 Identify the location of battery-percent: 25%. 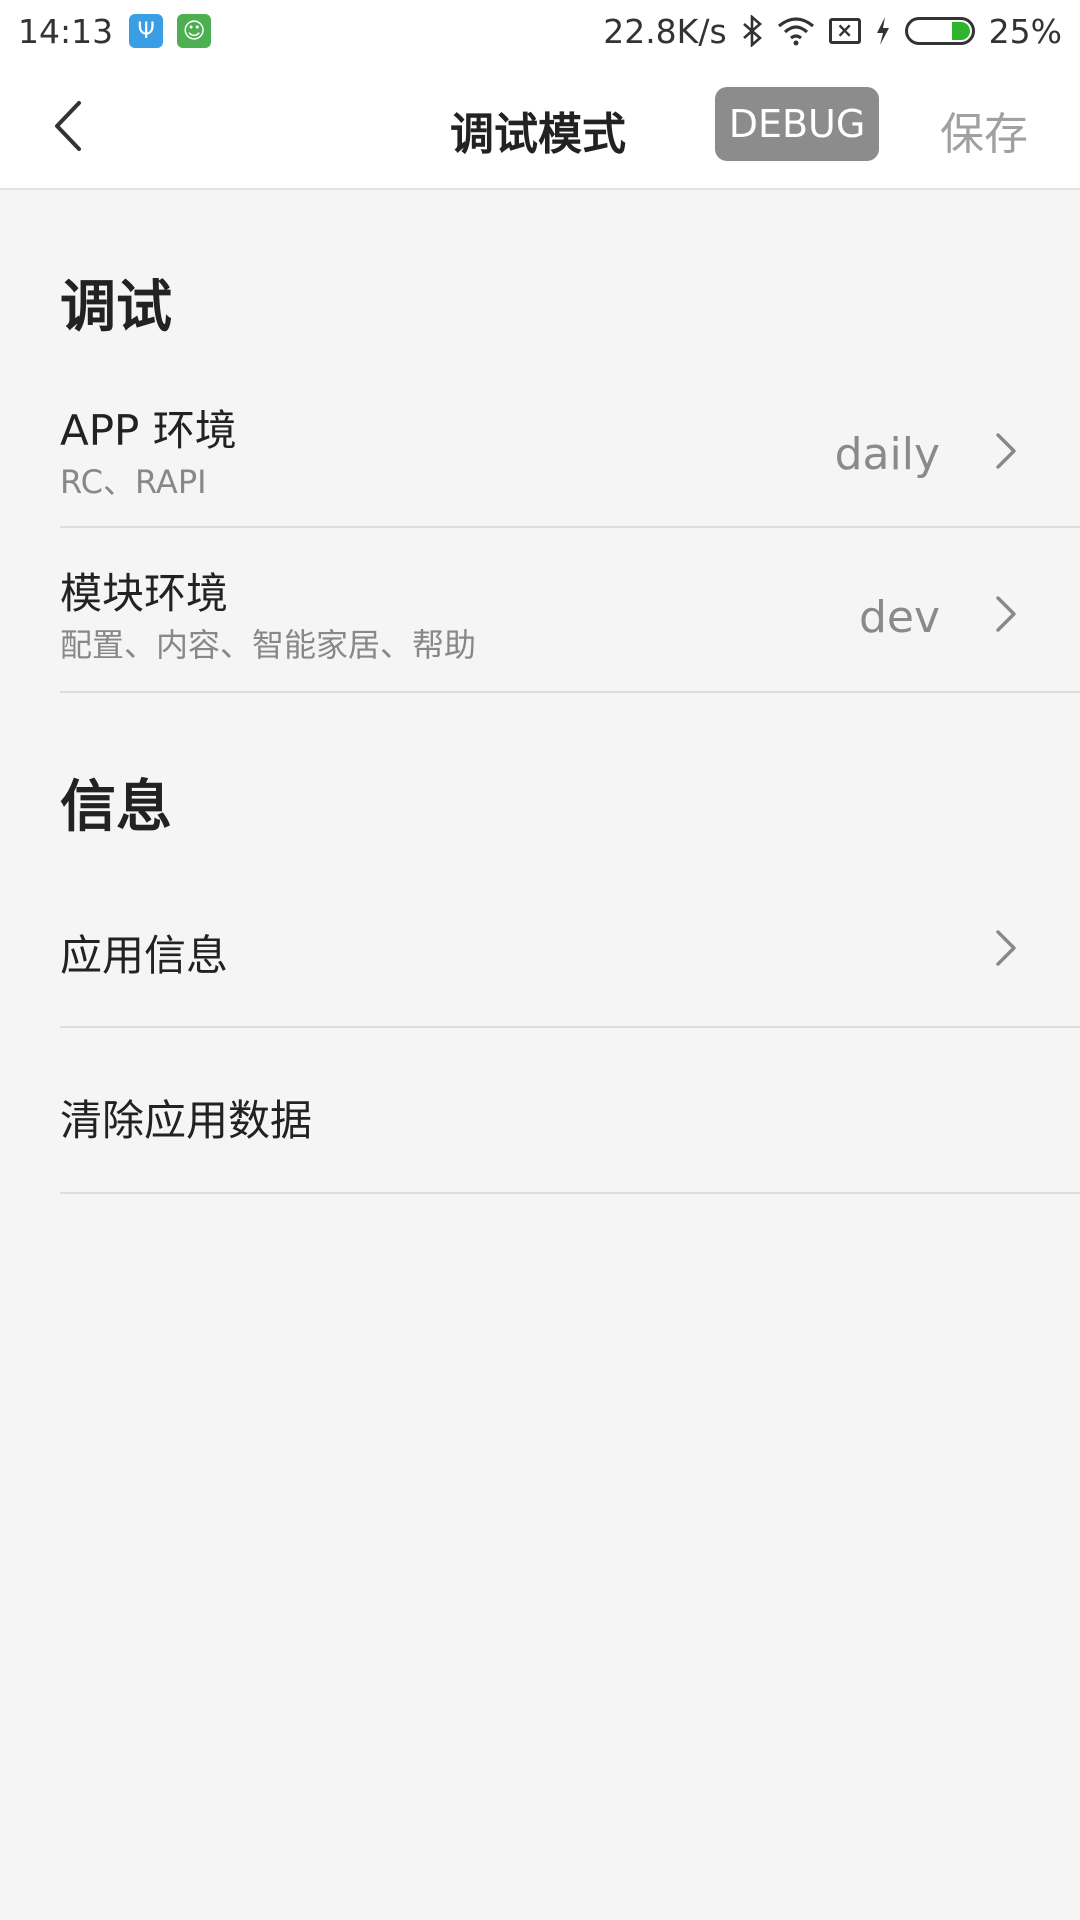
(1025, 31).